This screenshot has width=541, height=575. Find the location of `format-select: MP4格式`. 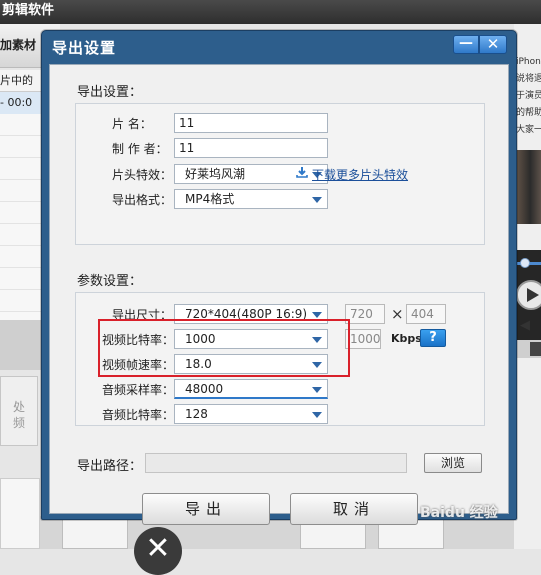

format-select: MP4格式 is located at coordinates (251, 199).